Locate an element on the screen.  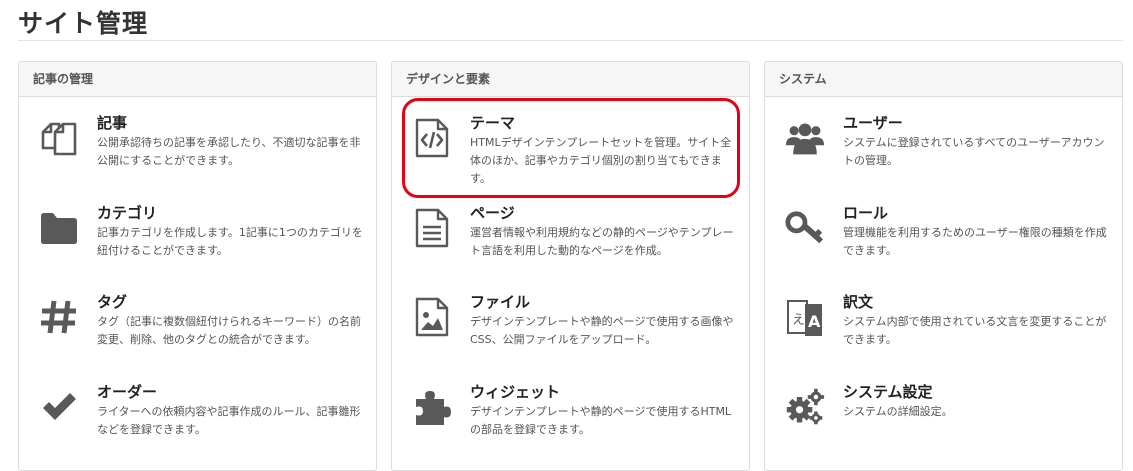
item-description: システムの詳細設定。 is located at coordinates (898, 411).